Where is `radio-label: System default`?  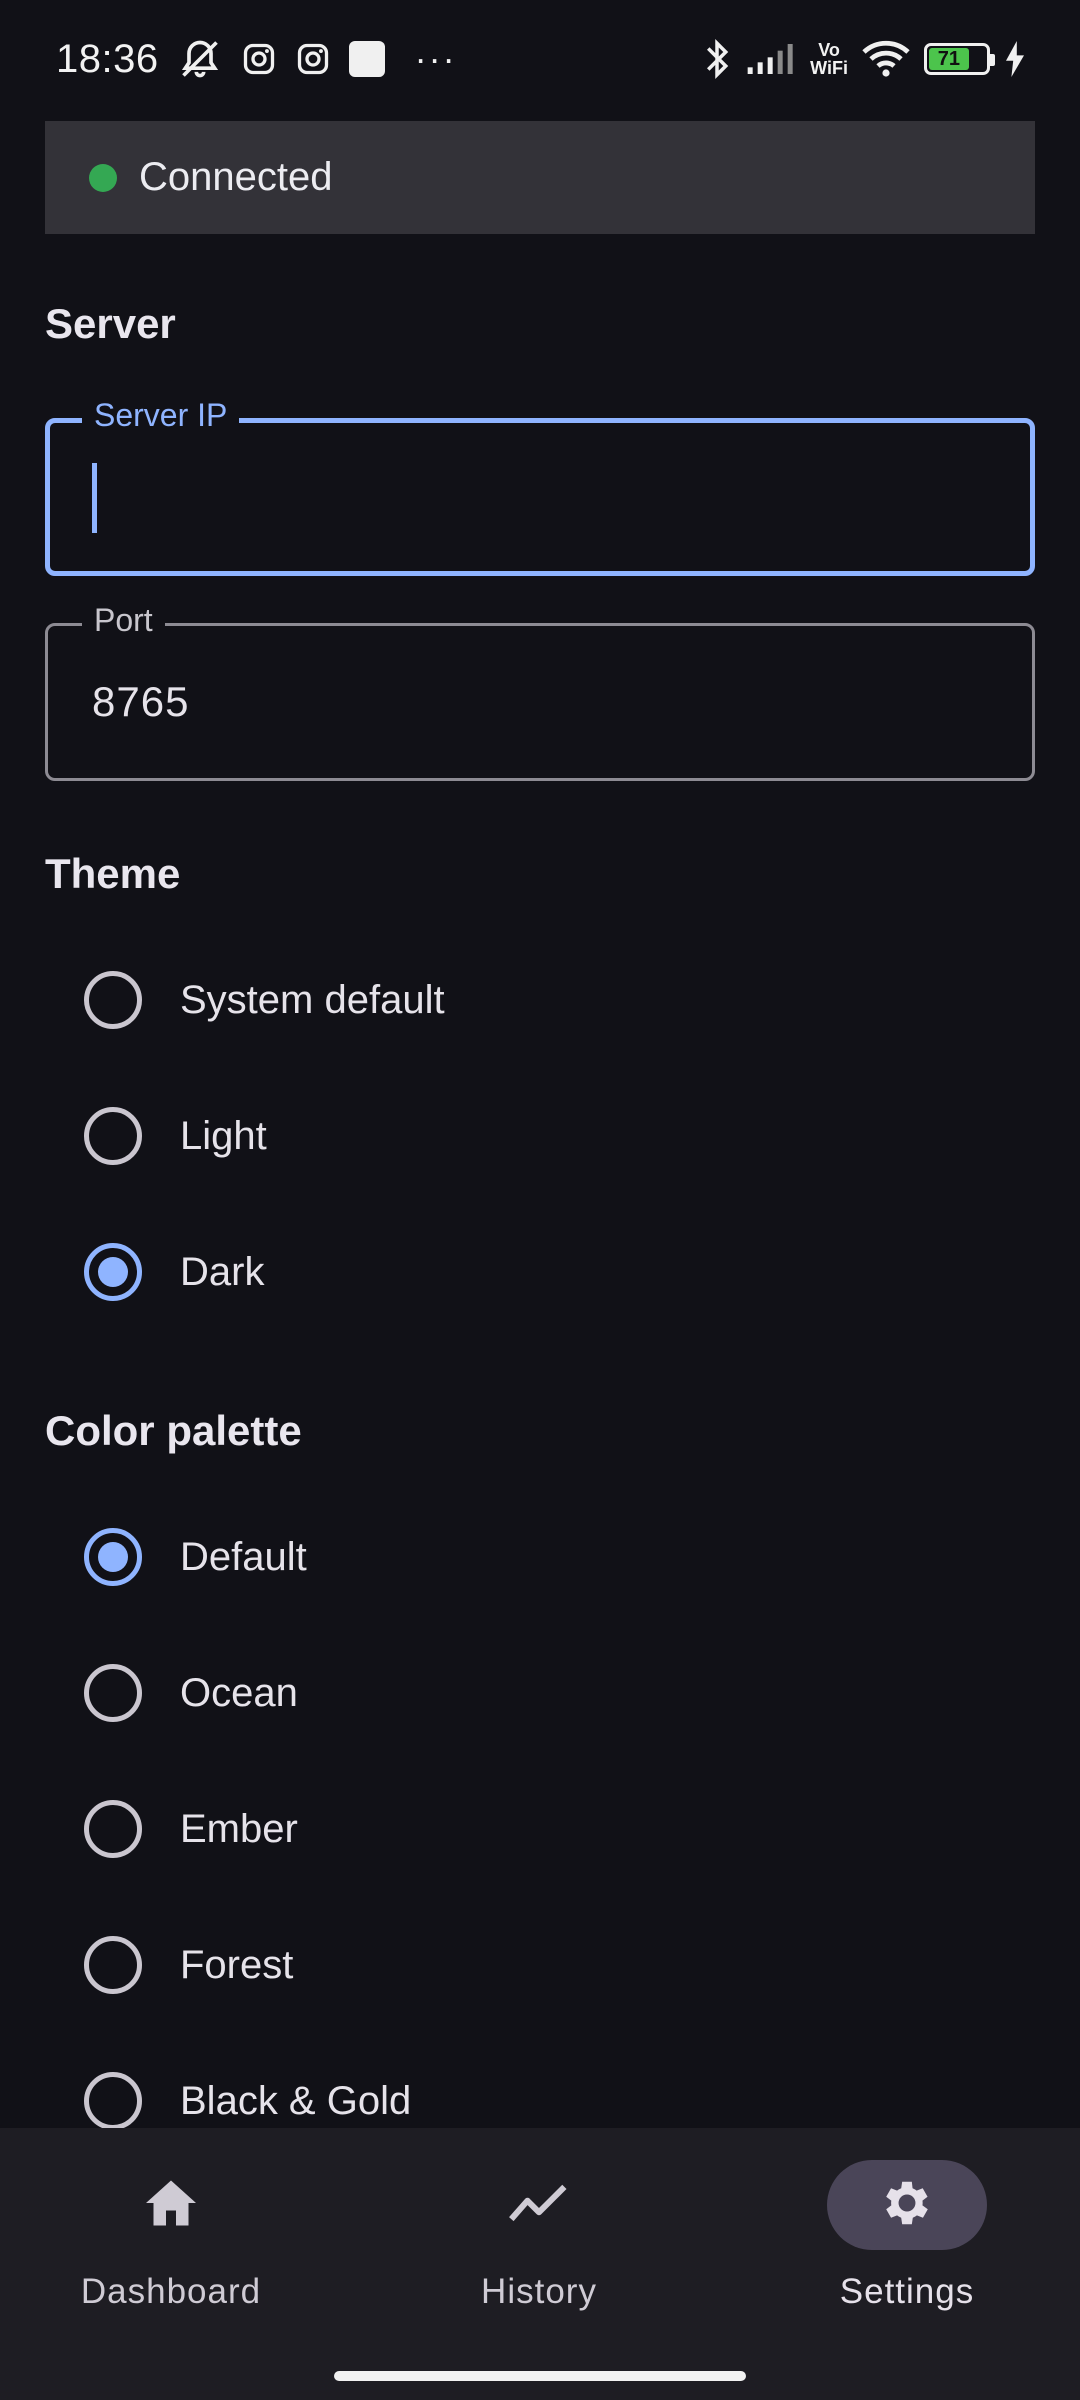
radio-label: System default is located at coordinates (312, 999).